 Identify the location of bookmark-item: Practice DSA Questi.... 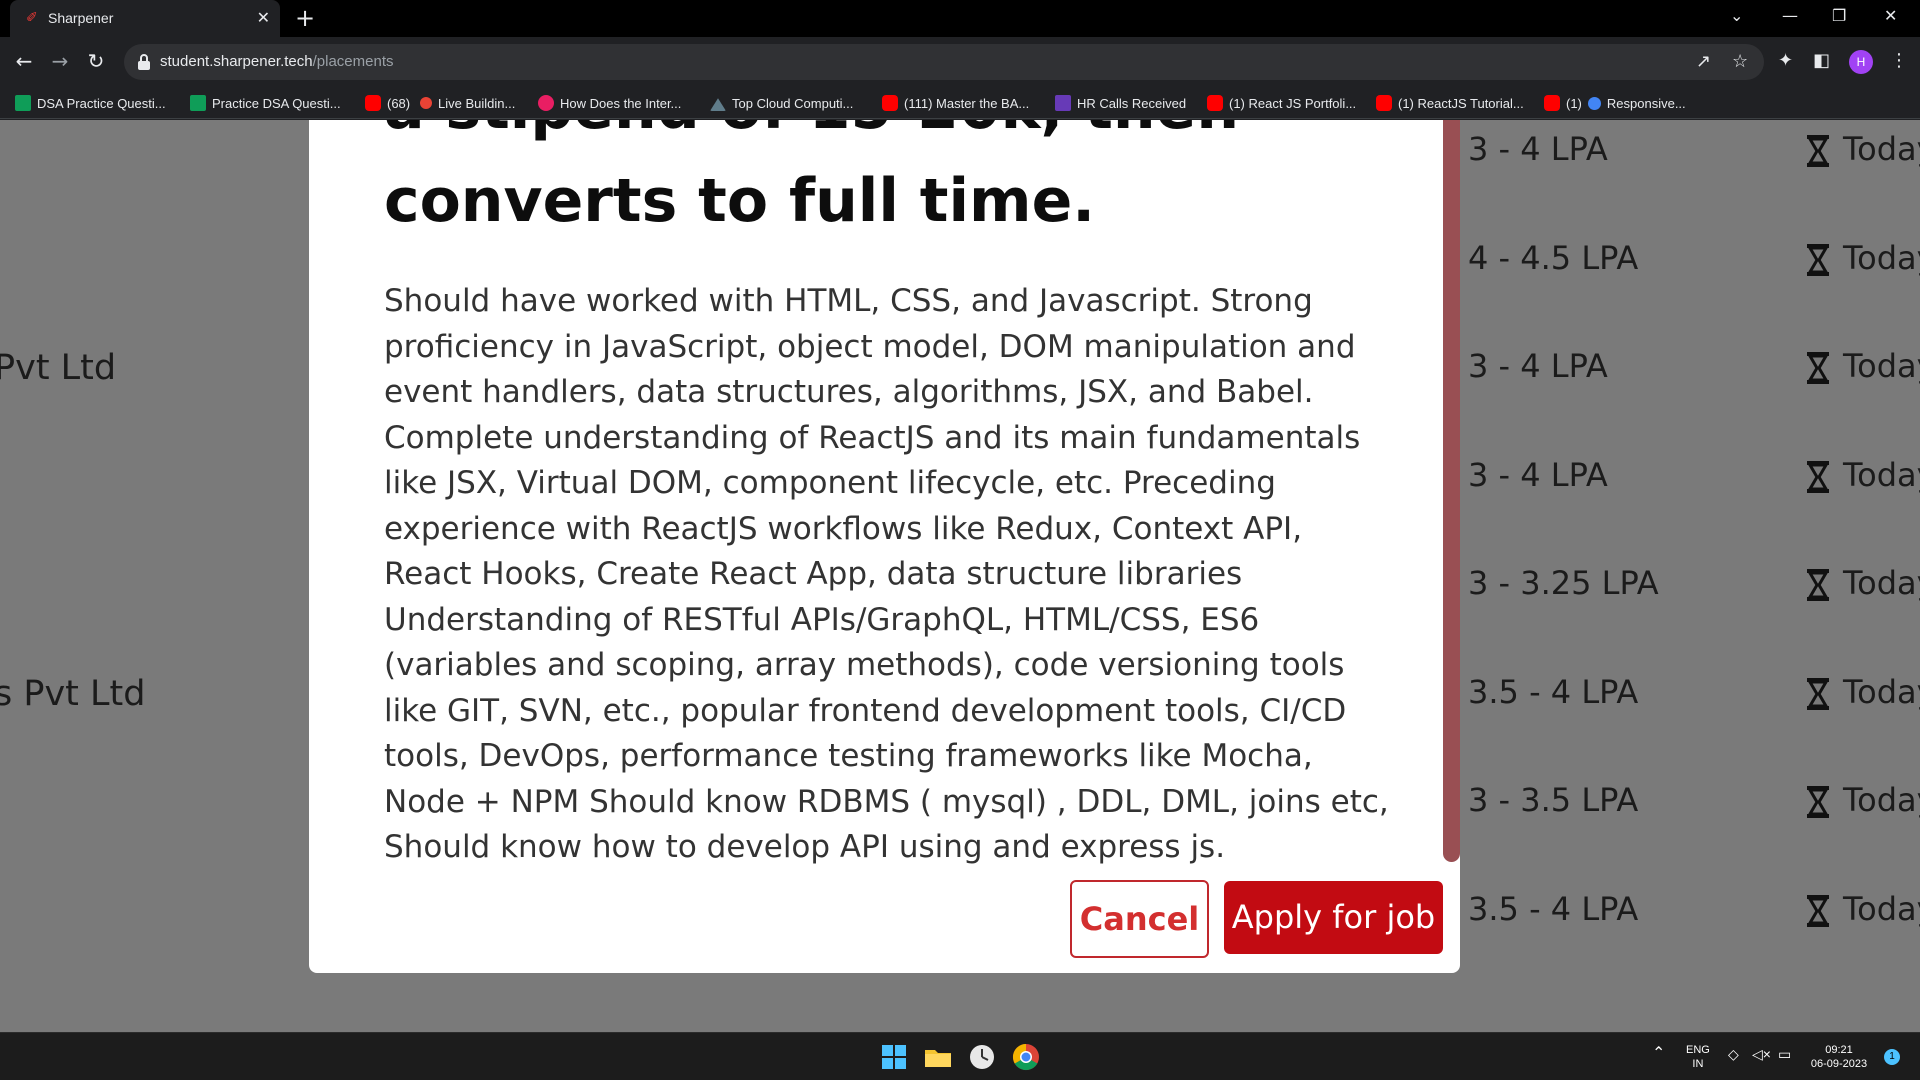
(265, 103).